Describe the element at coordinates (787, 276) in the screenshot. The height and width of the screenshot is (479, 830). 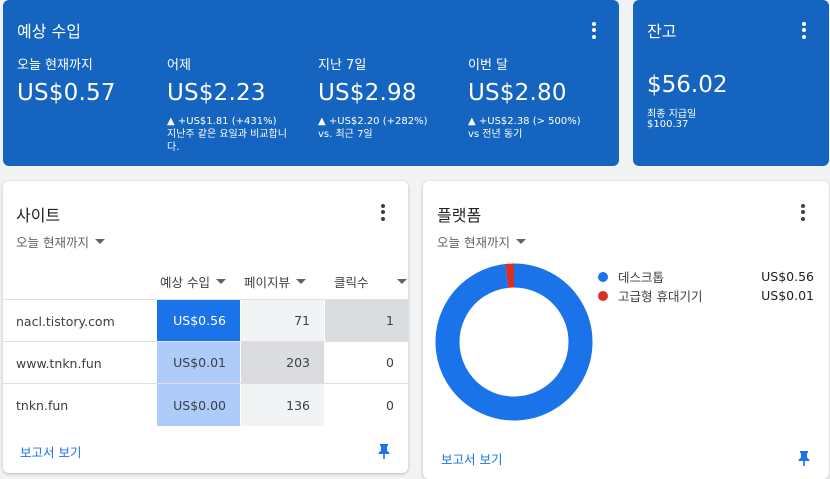
I see `legend-value: US$0.56` at that location.